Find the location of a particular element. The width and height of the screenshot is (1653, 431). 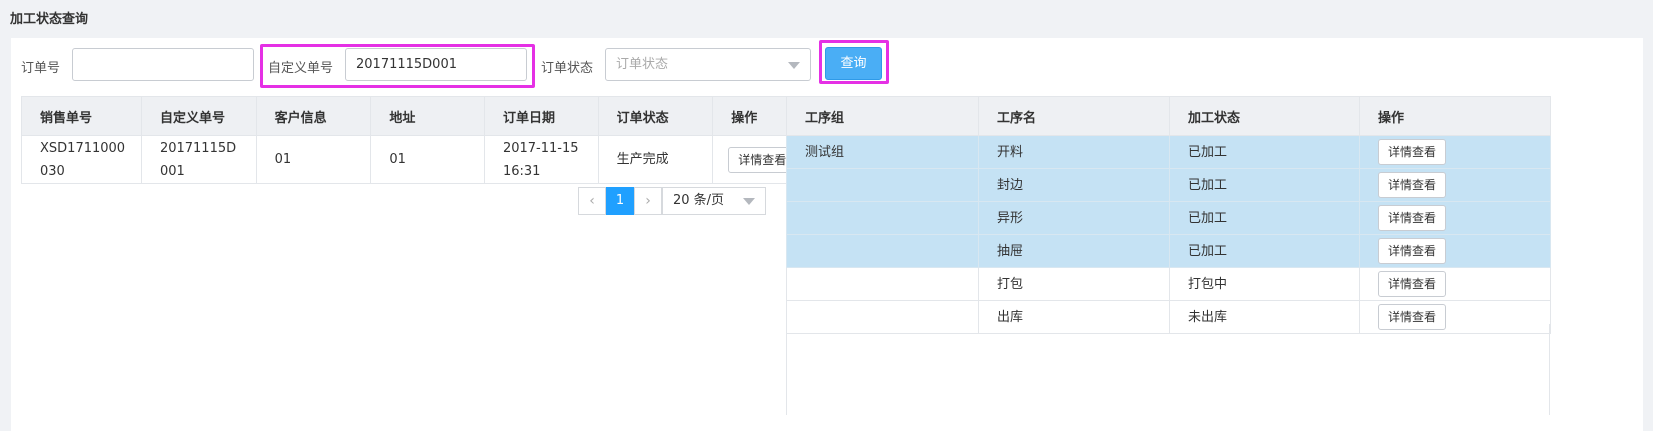

sales-no-cell: XSD1711000 030 is located at coordinates (81, 159).